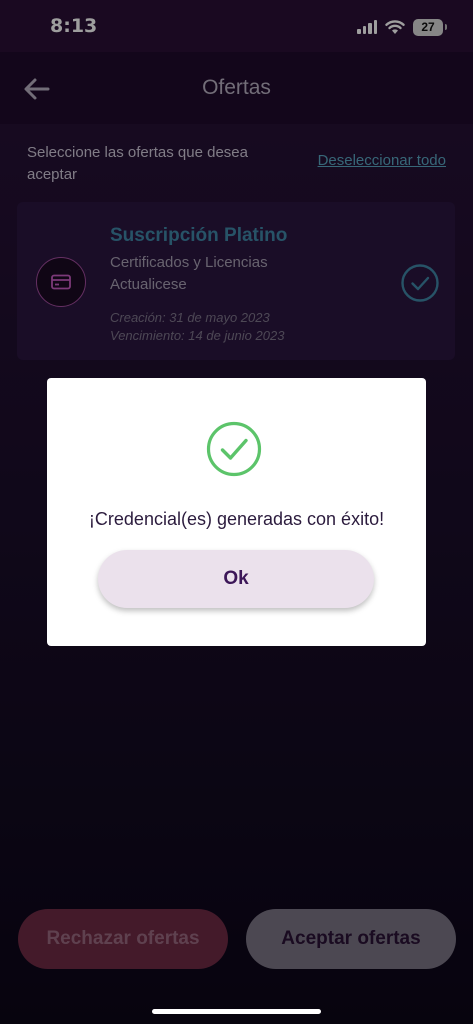 This screenshot has width=473, height=1024. Describe the element at coordinates (234, 449) in the screenshot. I see `success-check-icon` at that location.